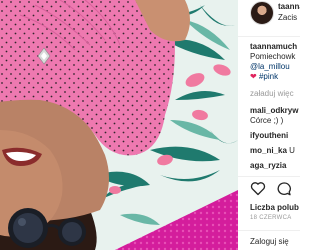 The height and width of the screenshot is (250, 320). What do you see at coordinates (275, 94) in the screenshot?
I see `load-more-comments-button: załaduj więc` at bounding box center [275, 94].